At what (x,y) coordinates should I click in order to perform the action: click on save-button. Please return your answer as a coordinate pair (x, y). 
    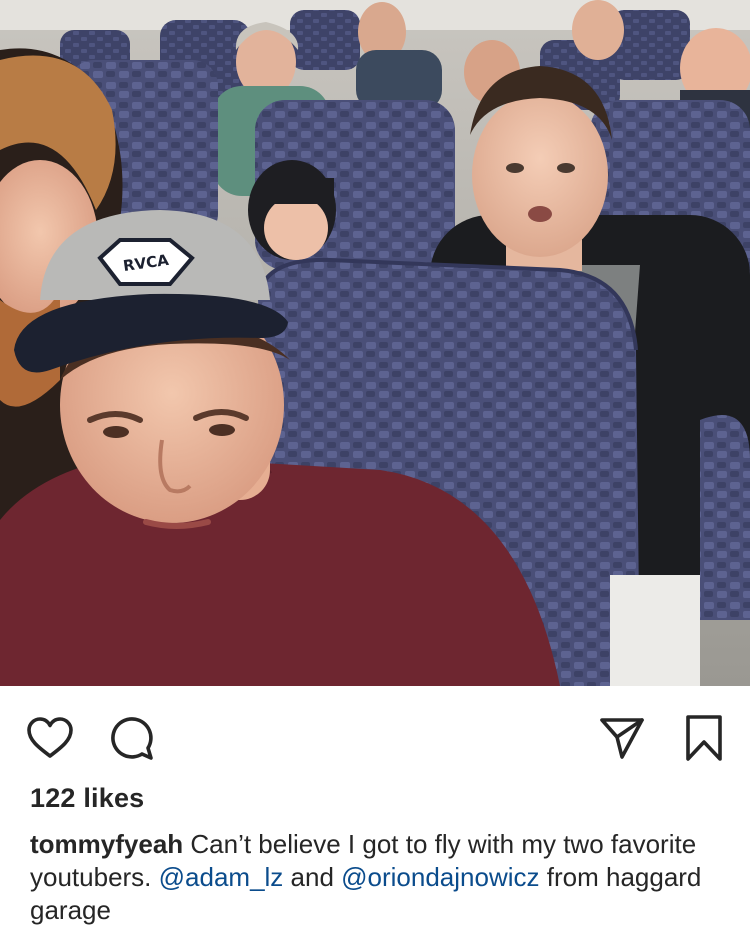
    Looking at the image, I should click on (704, 738).